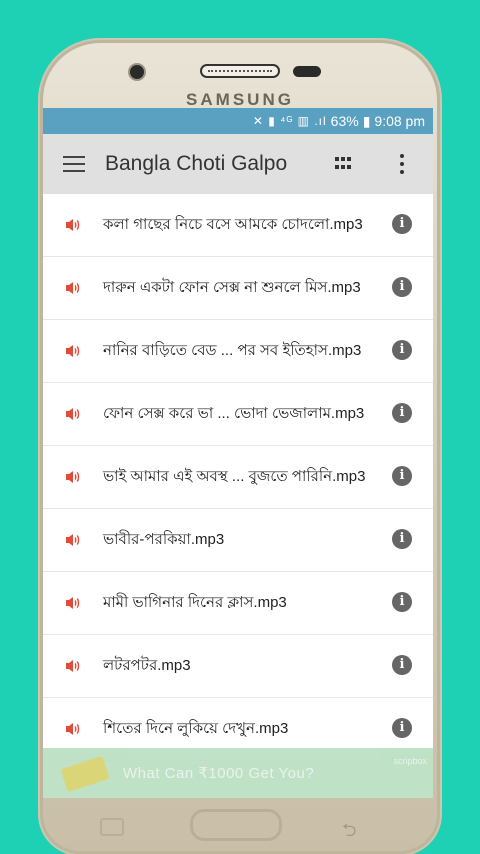 The image size is (480, 854). I want to click on app-toolbar: Bangla Choti Galpo, so click(238, 164).